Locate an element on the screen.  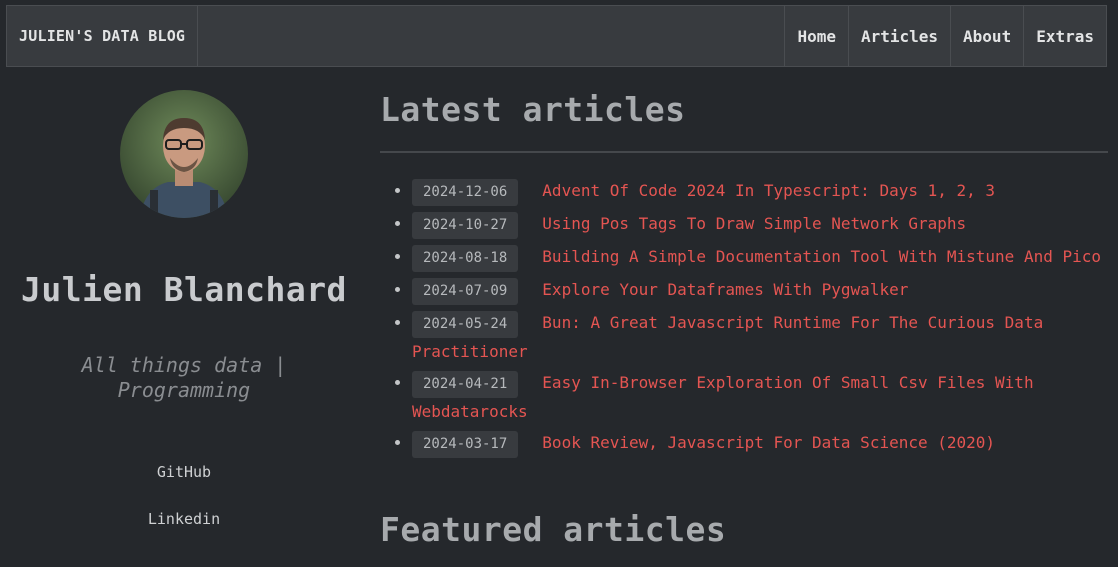
article-date: 2024-07-09 is located at coordinates (465, 291).